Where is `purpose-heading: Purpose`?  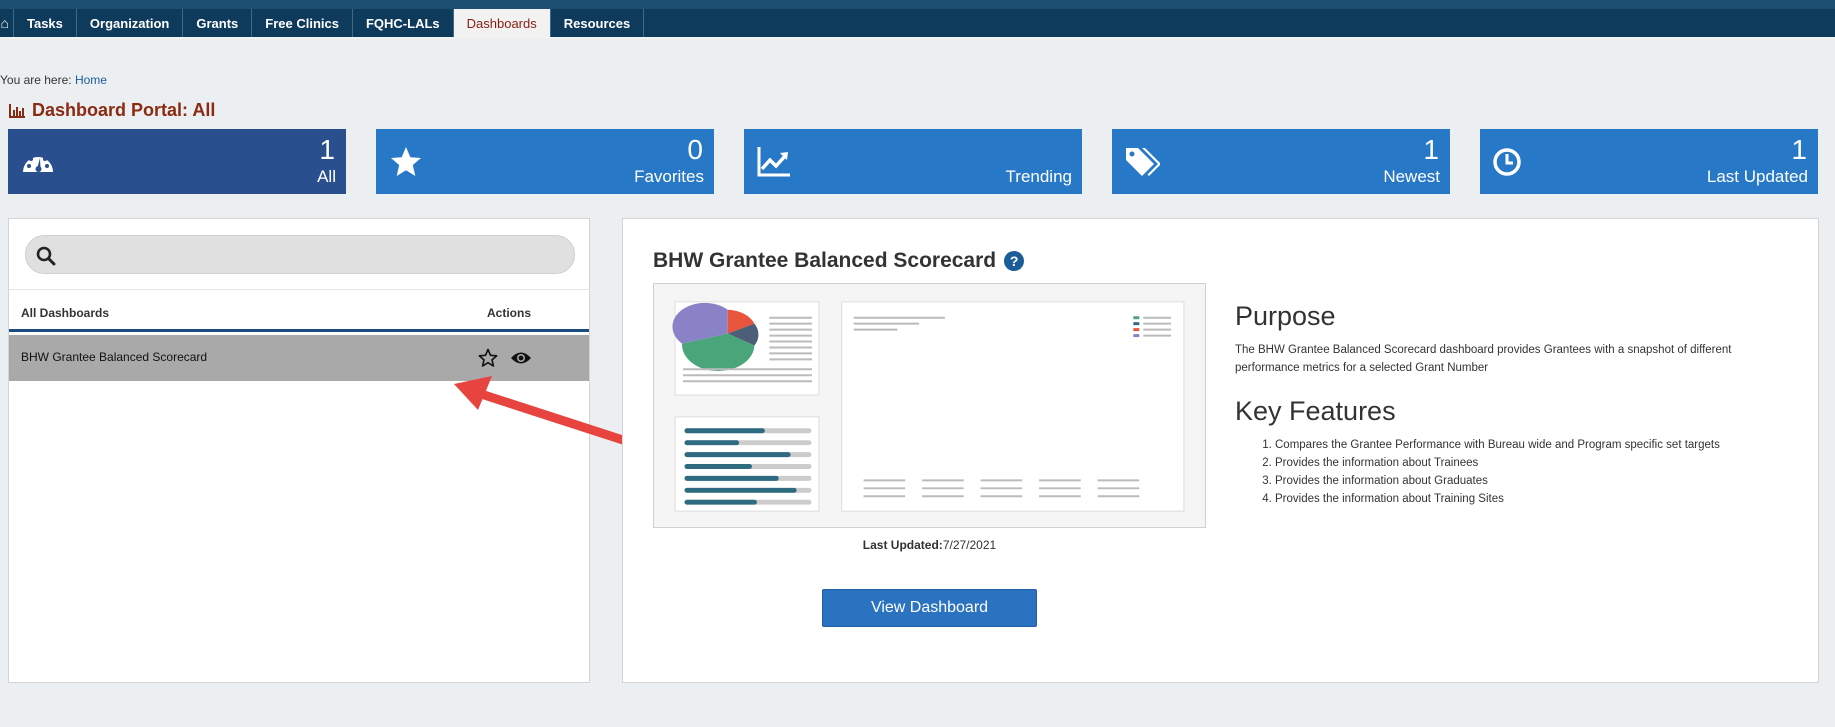 purpose-heading: Purpose is located at coordinates (1285, 316).